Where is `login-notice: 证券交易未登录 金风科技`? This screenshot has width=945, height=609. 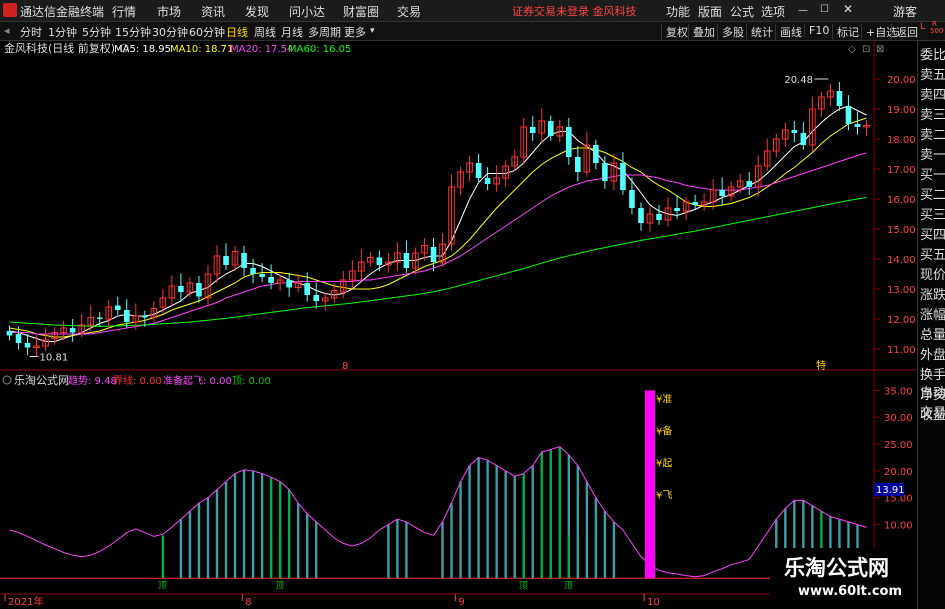
login-notice: 证券交易未登录 金风科技 is located at coordinates (574, 11).